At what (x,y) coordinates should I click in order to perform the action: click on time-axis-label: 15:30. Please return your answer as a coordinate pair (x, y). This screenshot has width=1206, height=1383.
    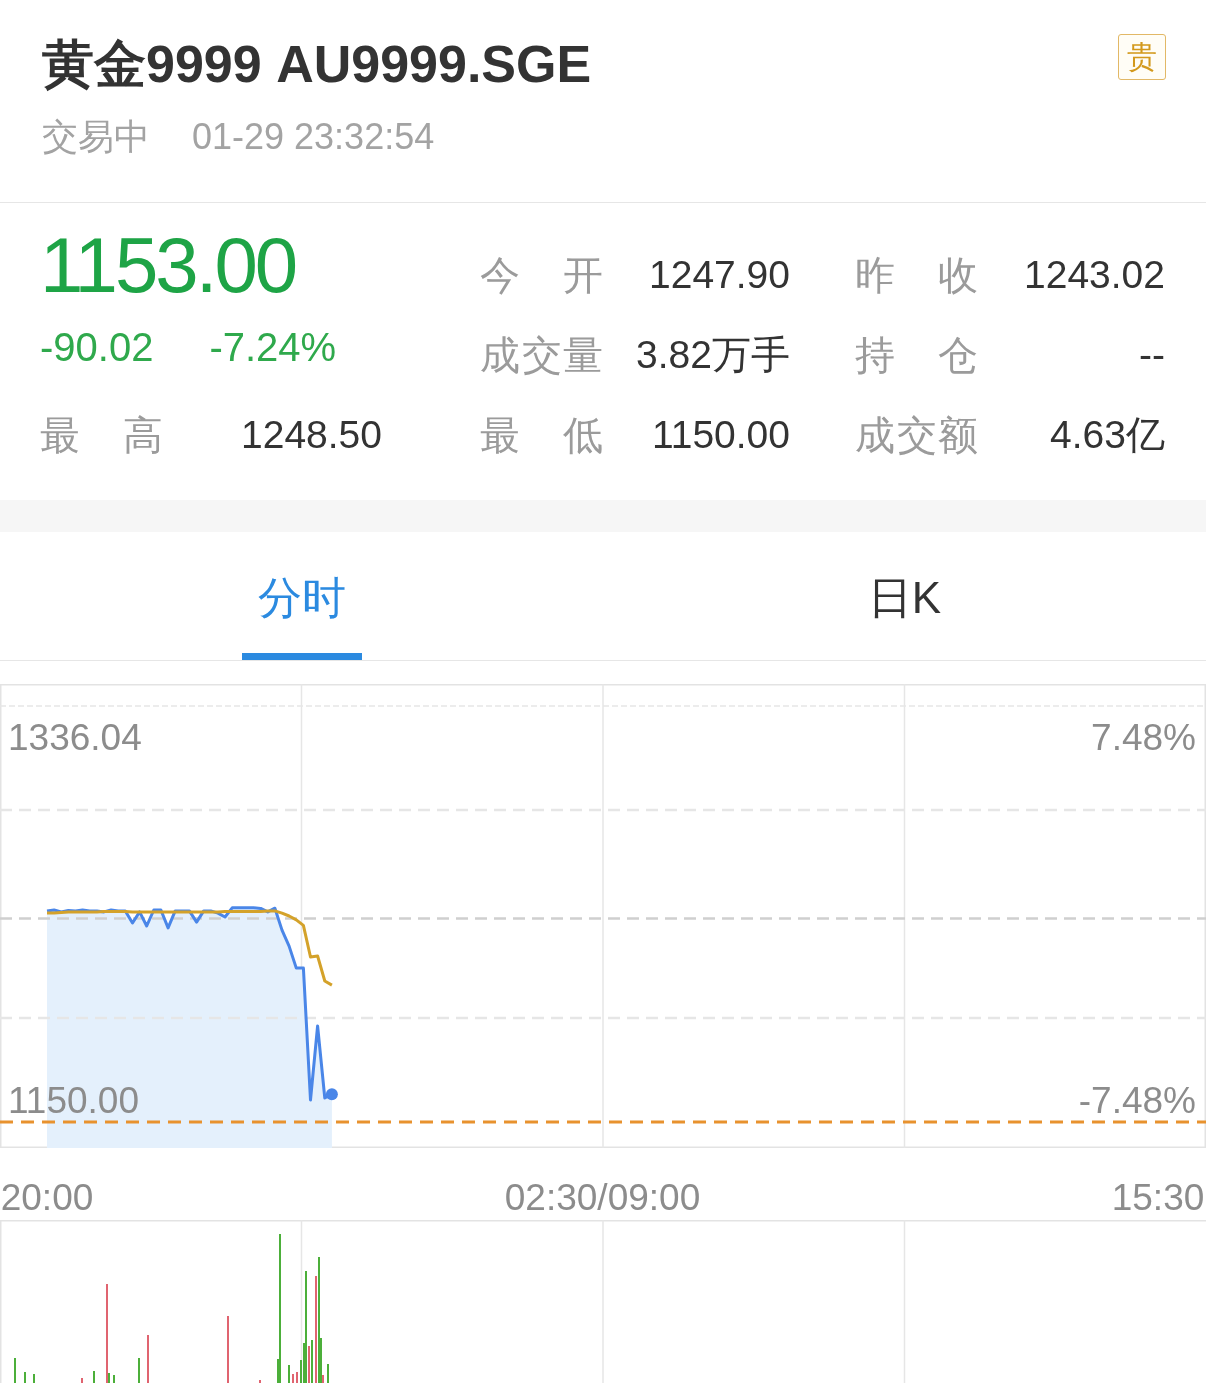
    Looking at the image, I should click on (1158, 1197).